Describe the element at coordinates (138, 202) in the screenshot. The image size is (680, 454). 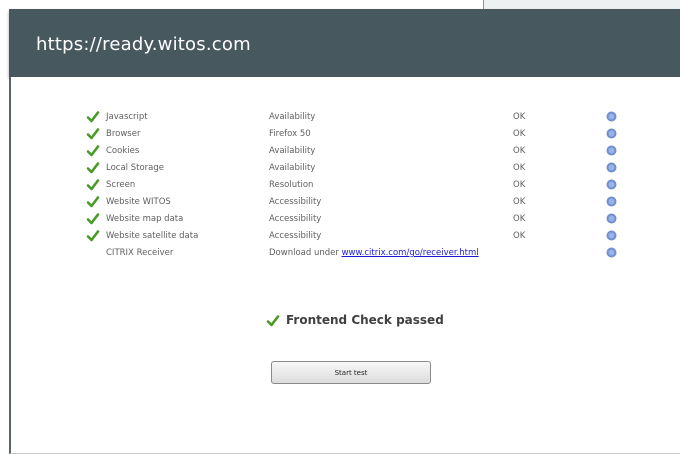
I see `check-name: Website WITOS` at that location.